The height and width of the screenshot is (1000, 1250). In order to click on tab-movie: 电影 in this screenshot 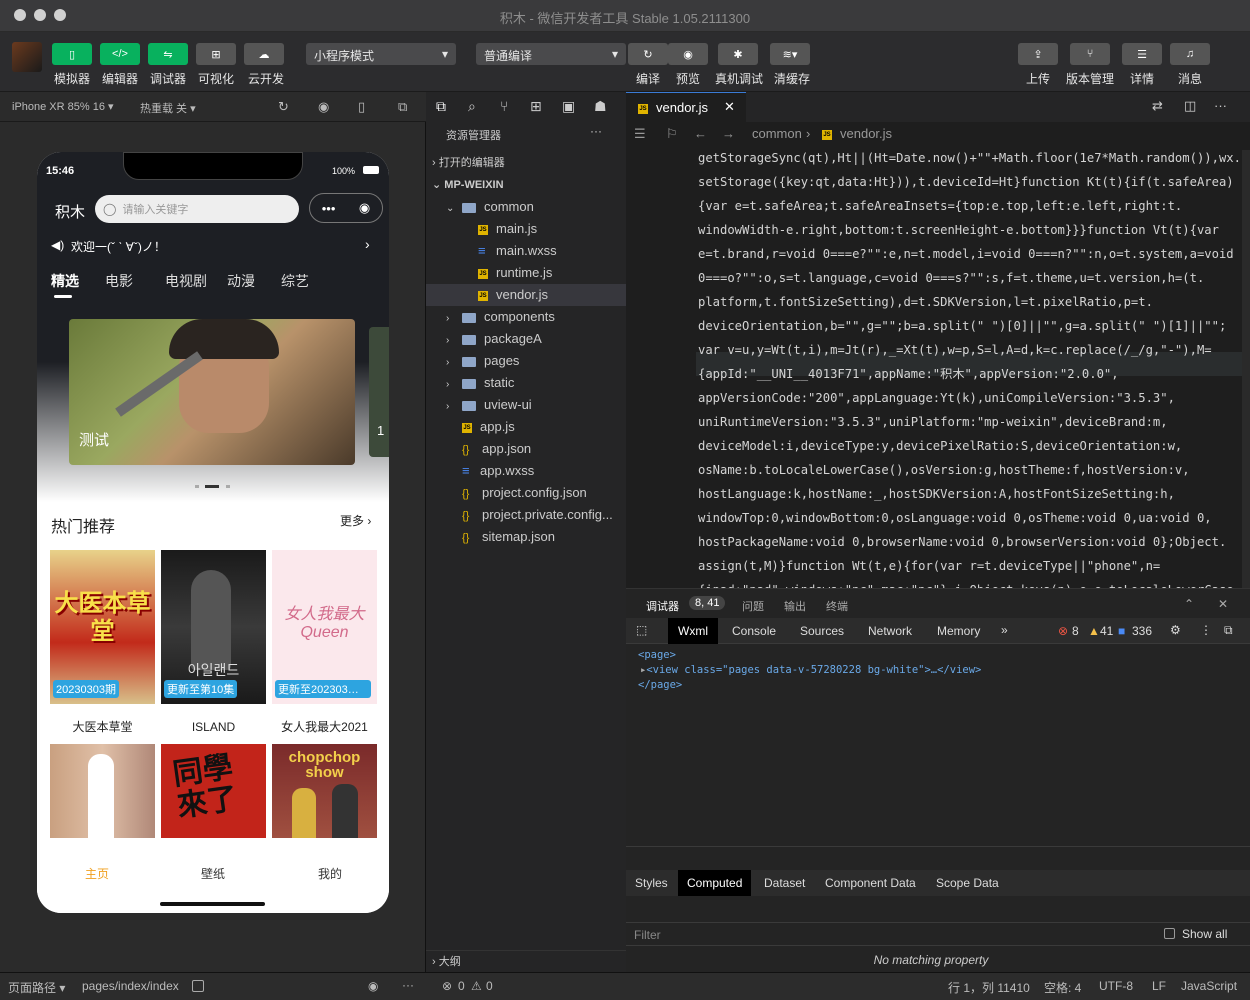, I will do `click(135, 281)`.